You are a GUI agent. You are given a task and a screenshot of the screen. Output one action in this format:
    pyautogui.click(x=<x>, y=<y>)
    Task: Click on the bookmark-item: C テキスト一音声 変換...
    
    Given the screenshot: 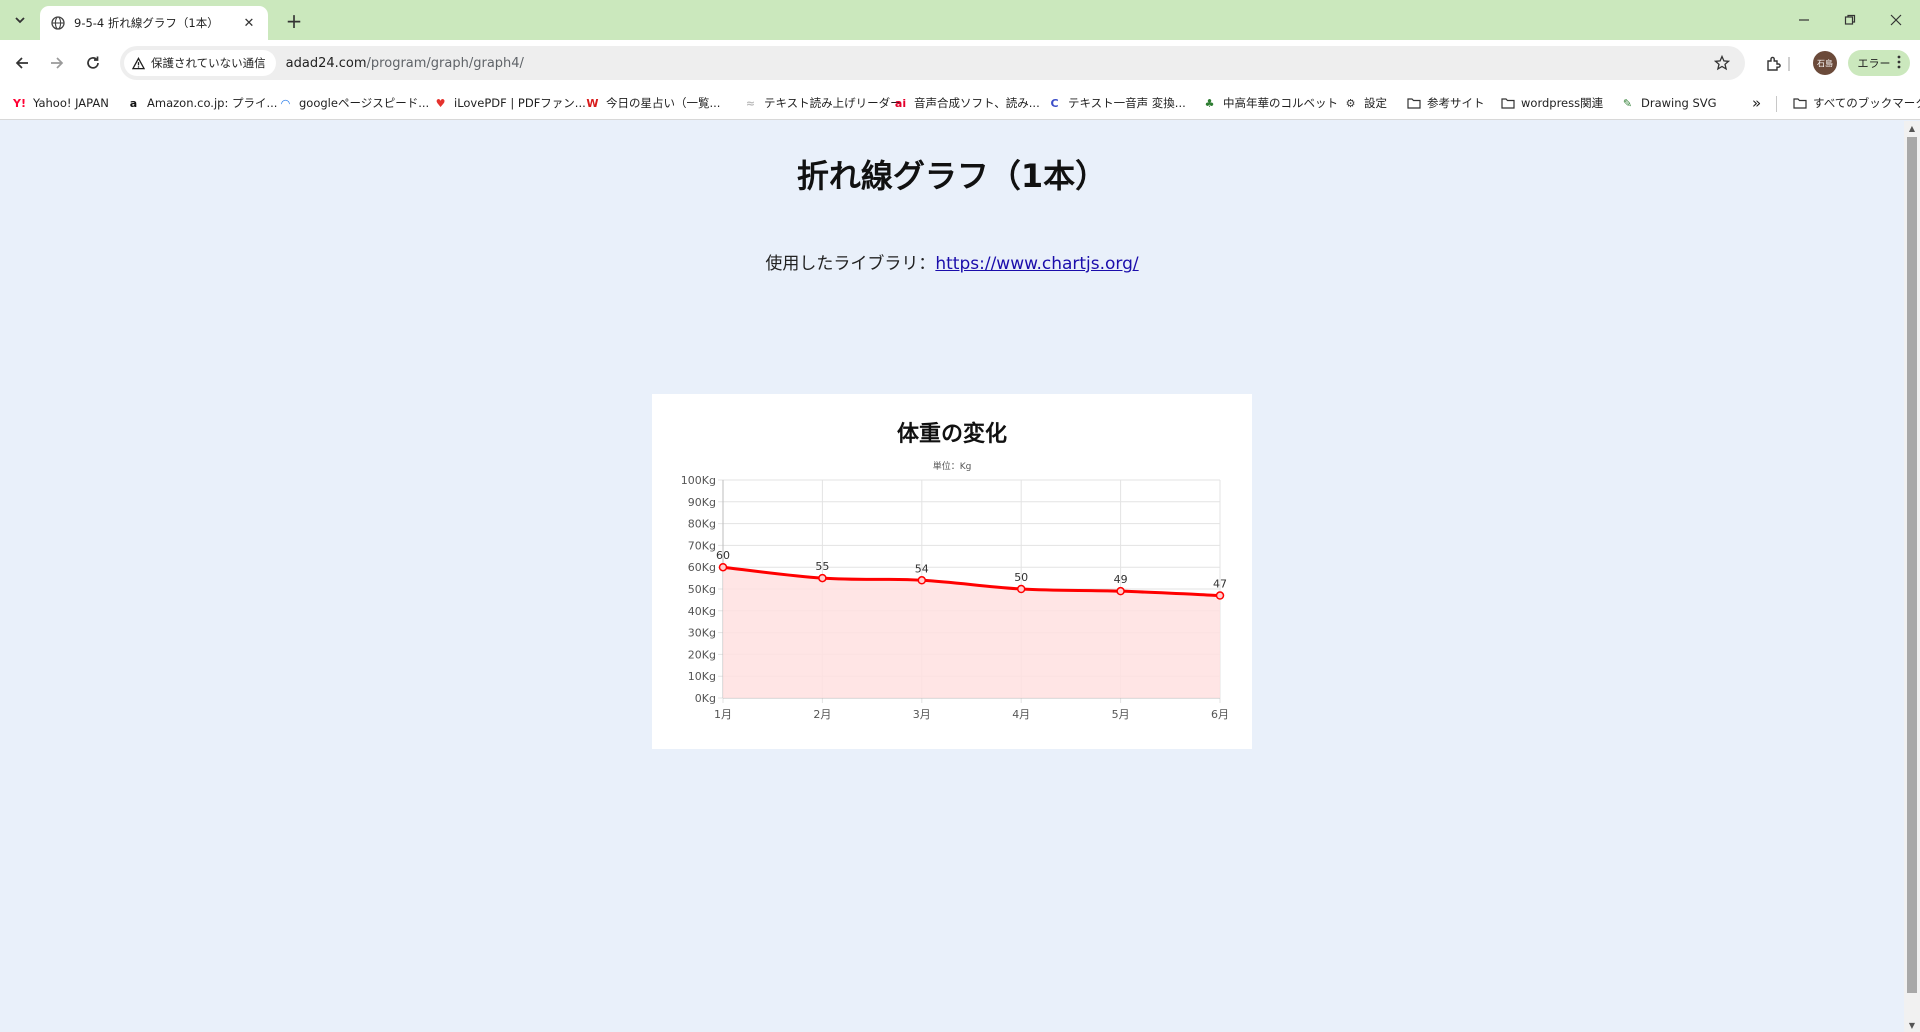 What is the action you would take?
    pyautogui.click(x=1116, y=103)
    